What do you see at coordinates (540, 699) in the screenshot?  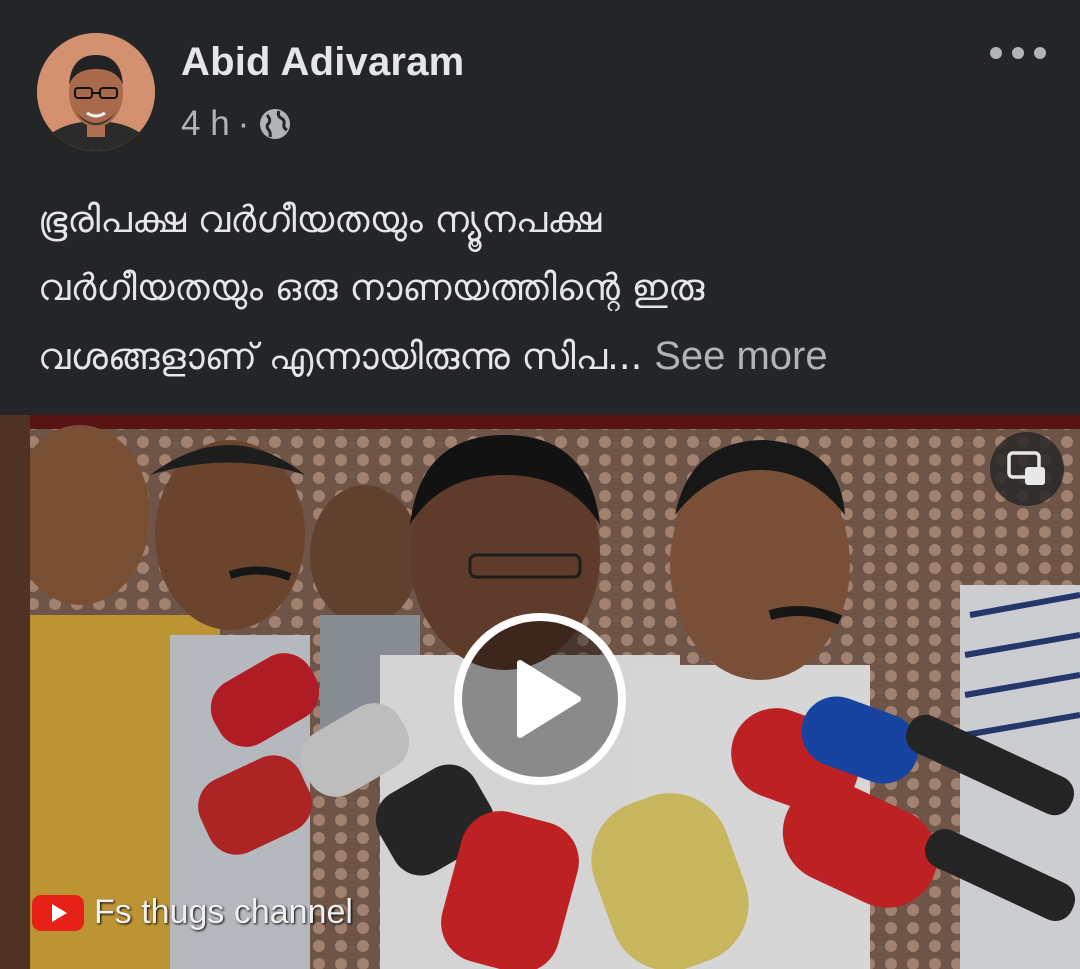 I see `play-icon` at bounding box center [540, 699].